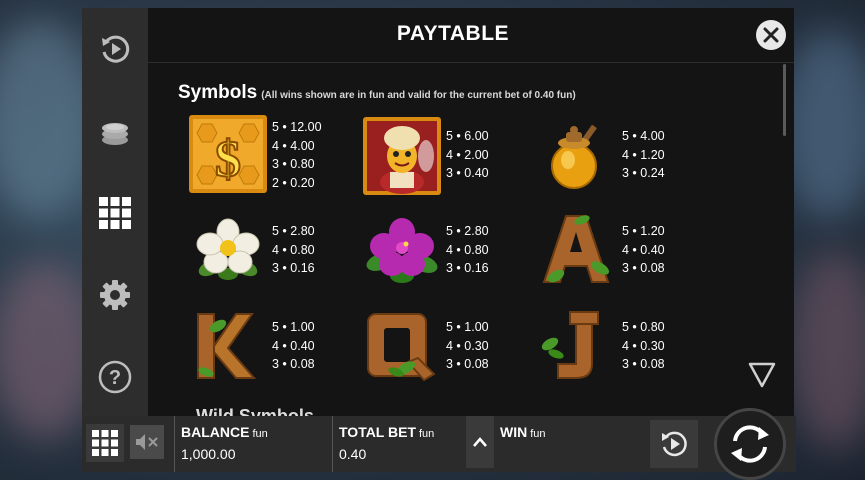 The width and height of the screenshot is (865, 480). I want to click on white-flower-icon, so click(228, 249).